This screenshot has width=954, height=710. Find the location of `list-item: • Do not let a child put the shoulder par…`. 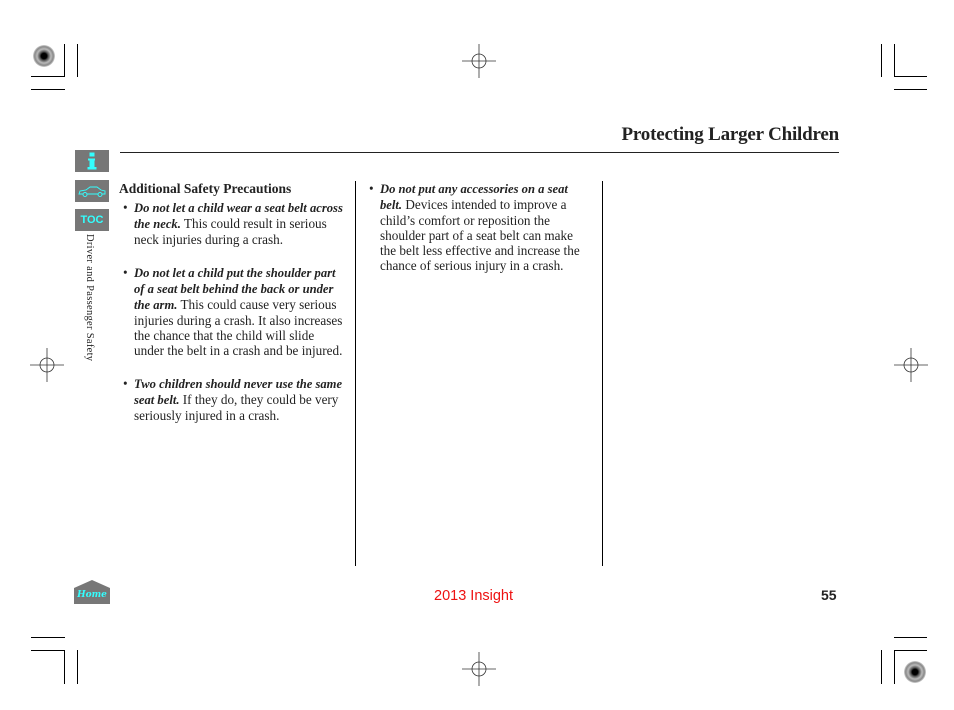

list-item: • Do not let a child put the shoulder par… is located at coordinates (233, 311).